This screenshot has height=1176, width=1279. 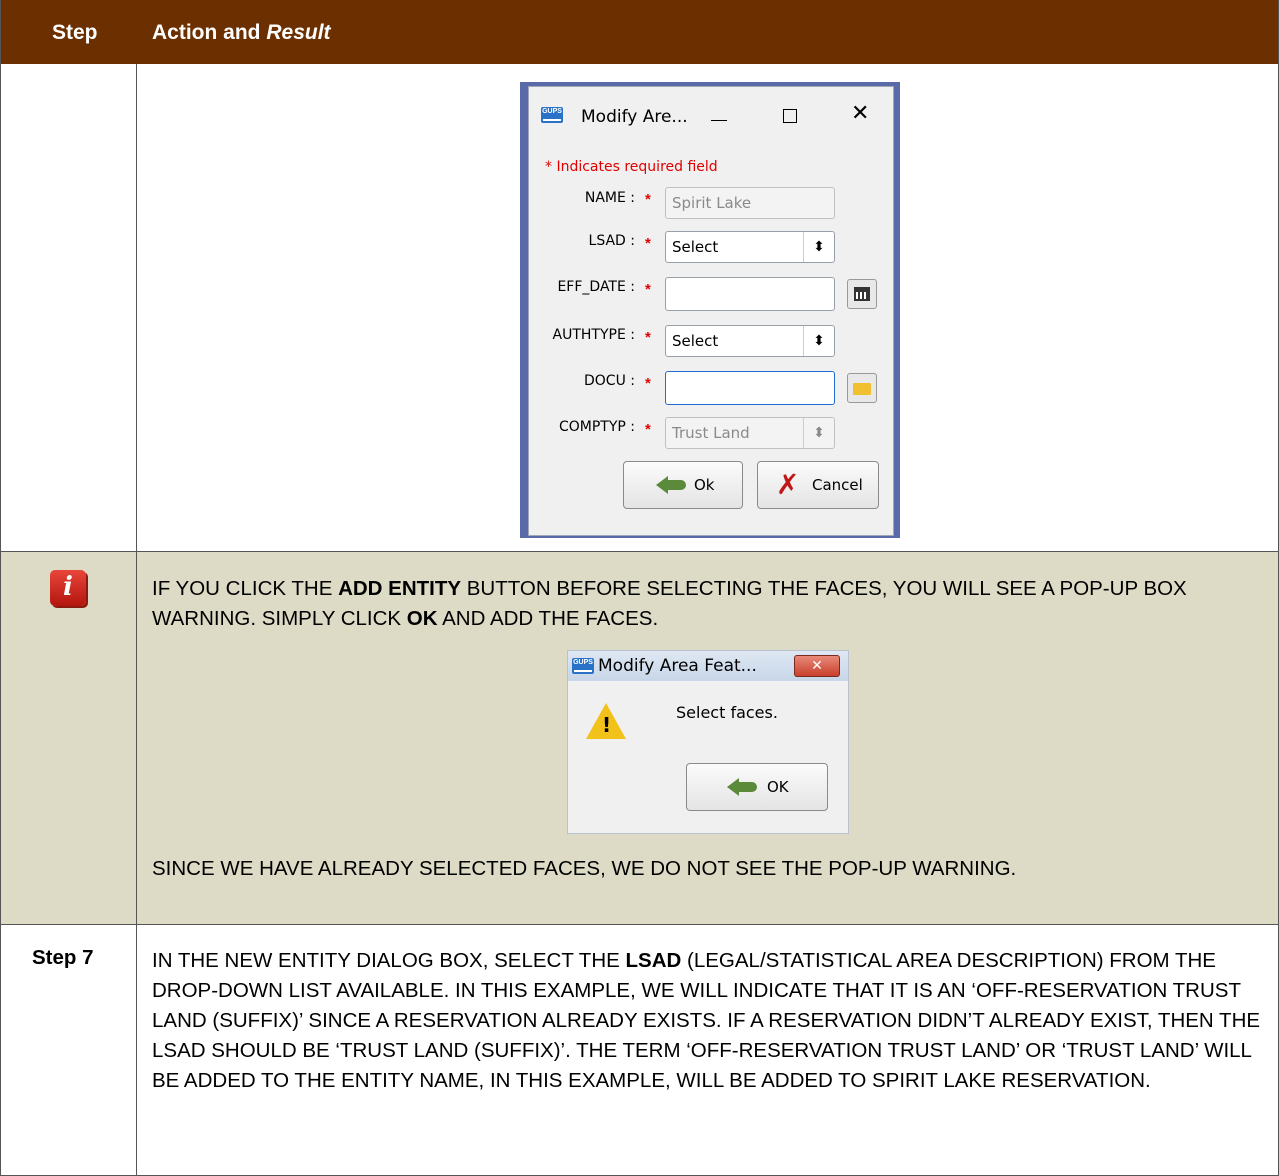 What do you see at coordinates (695, 341) in the screenshot?
I see `authtype-select-value: Select` at bounding box center [695, 341].